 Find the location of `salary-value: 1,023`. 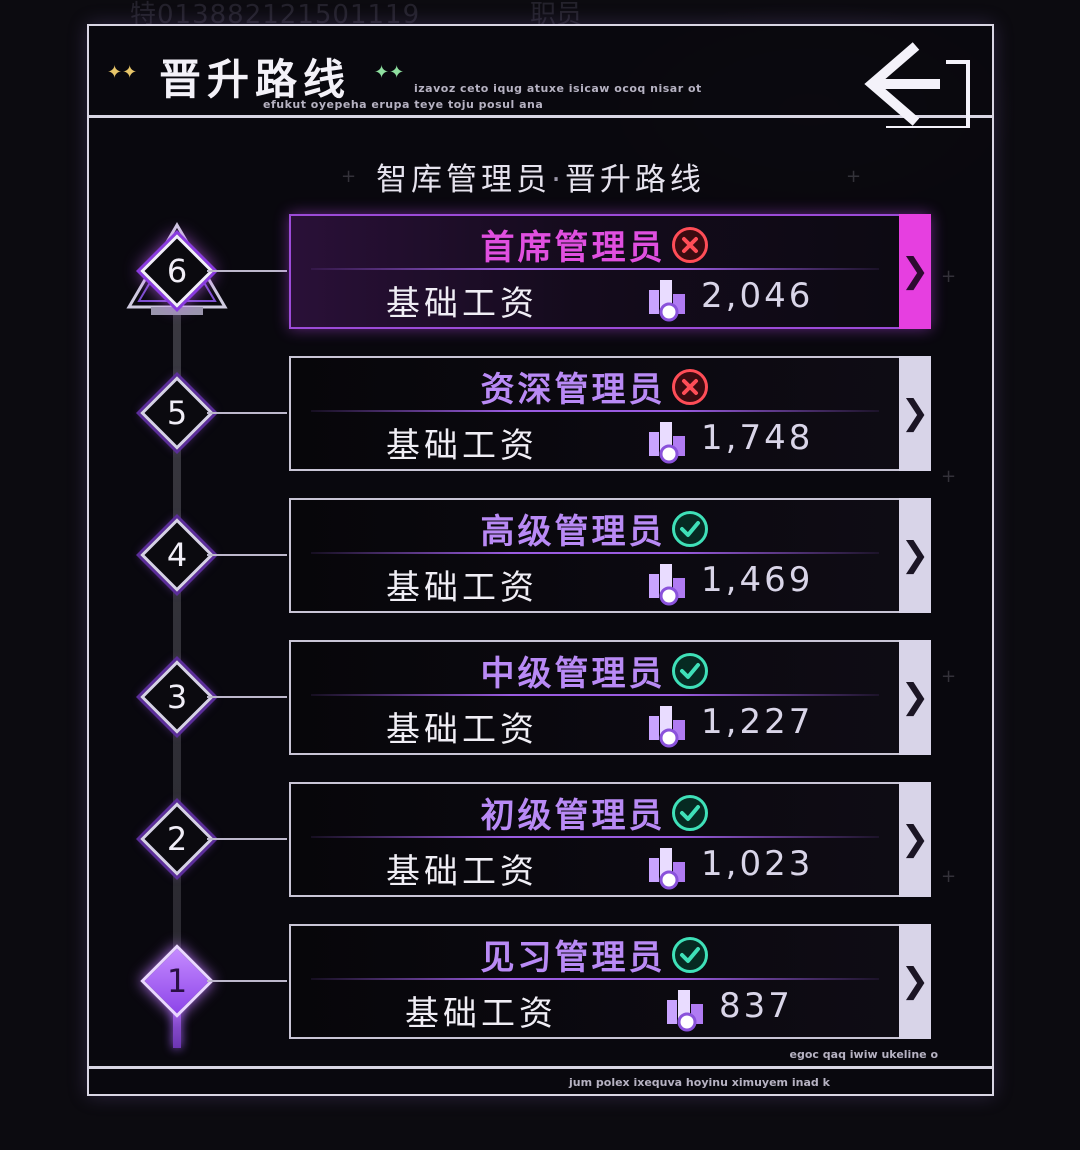

salary-value: 1,023 is located at coordinates (757, 864).